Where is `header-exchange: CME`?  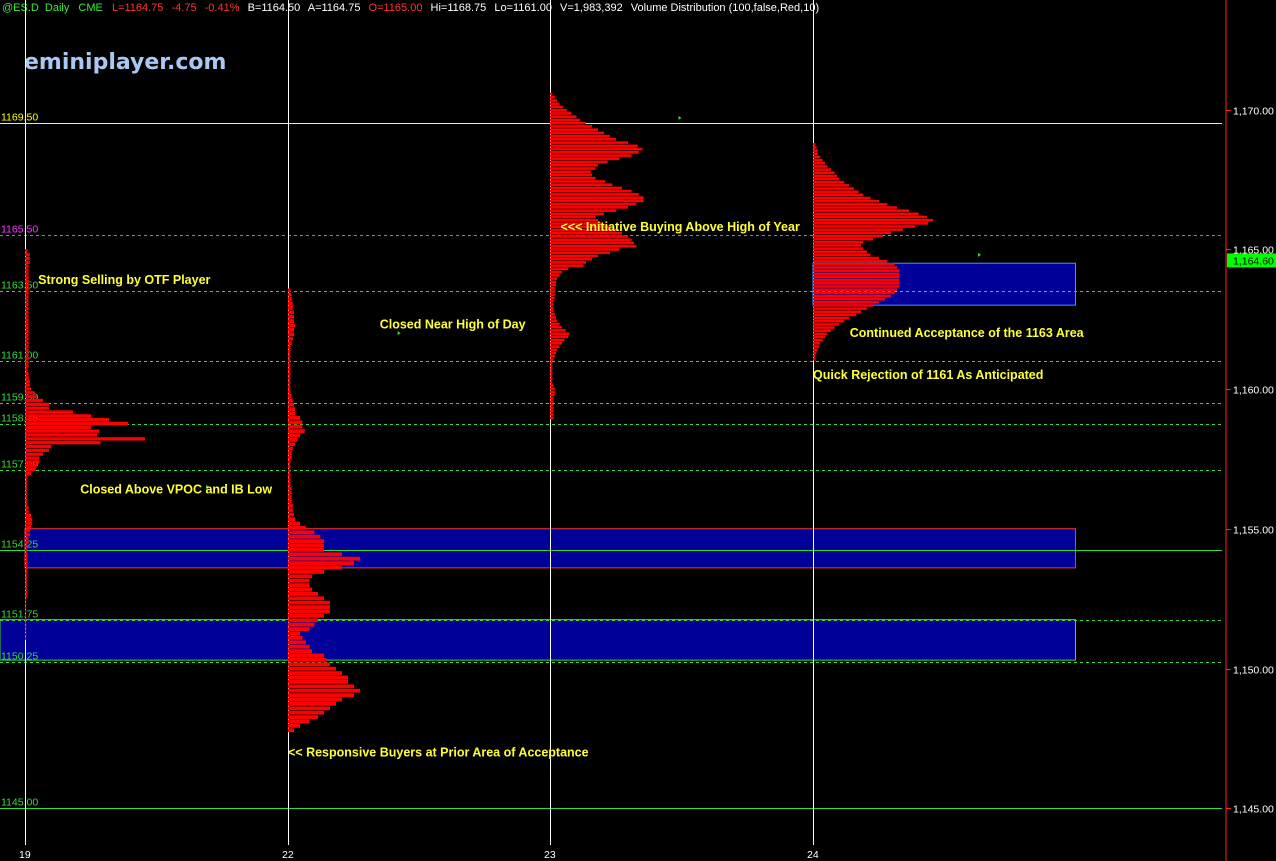
header-exchange: CME is located at coordinates (90, 8).